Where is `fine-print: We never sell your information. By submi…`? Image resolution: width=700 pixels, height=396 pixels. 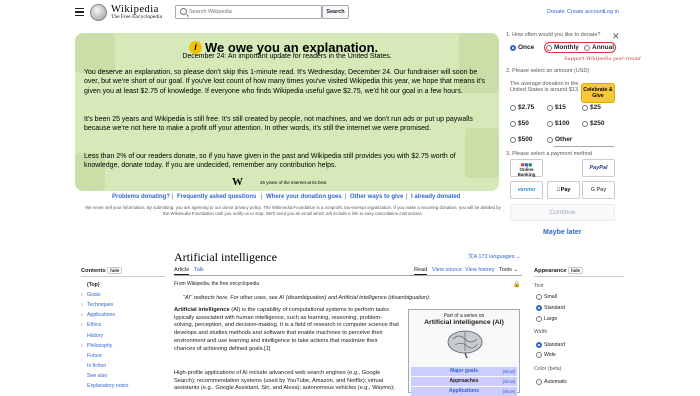 fine-print: We never sell your information. By submi… is located at coordinates (293, 210).